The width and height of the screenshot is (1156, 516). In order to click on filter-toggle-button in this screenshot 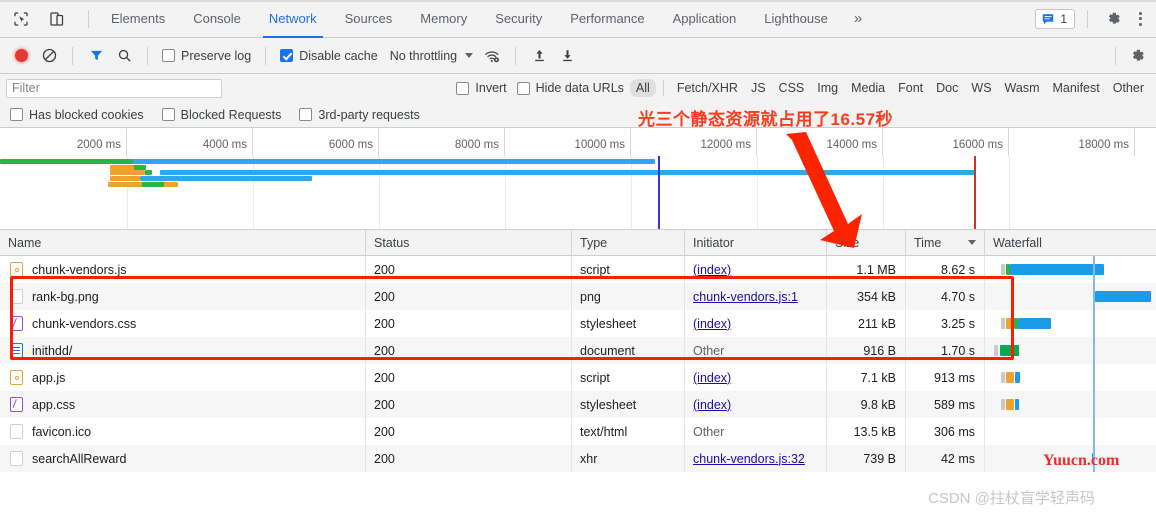, I will do `click(96, 56)`.